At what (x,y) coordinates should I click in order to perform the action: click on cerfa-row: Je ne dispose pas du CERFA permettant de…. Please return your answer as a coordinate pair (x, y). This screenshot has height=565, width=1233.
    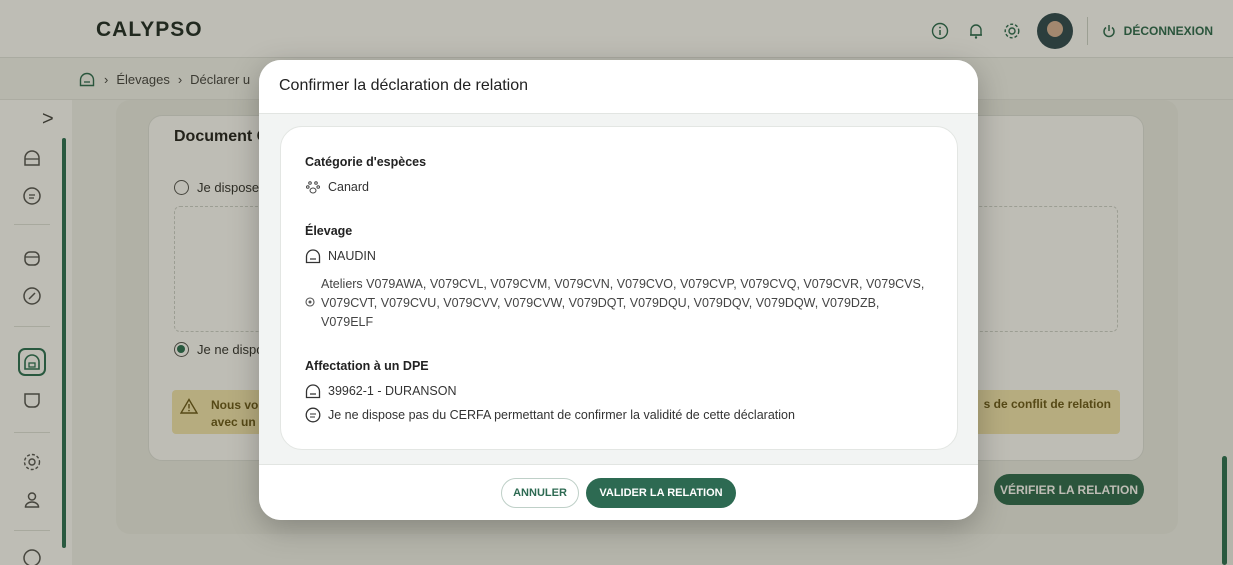
    Looking at the image, I should click on (550, 415).